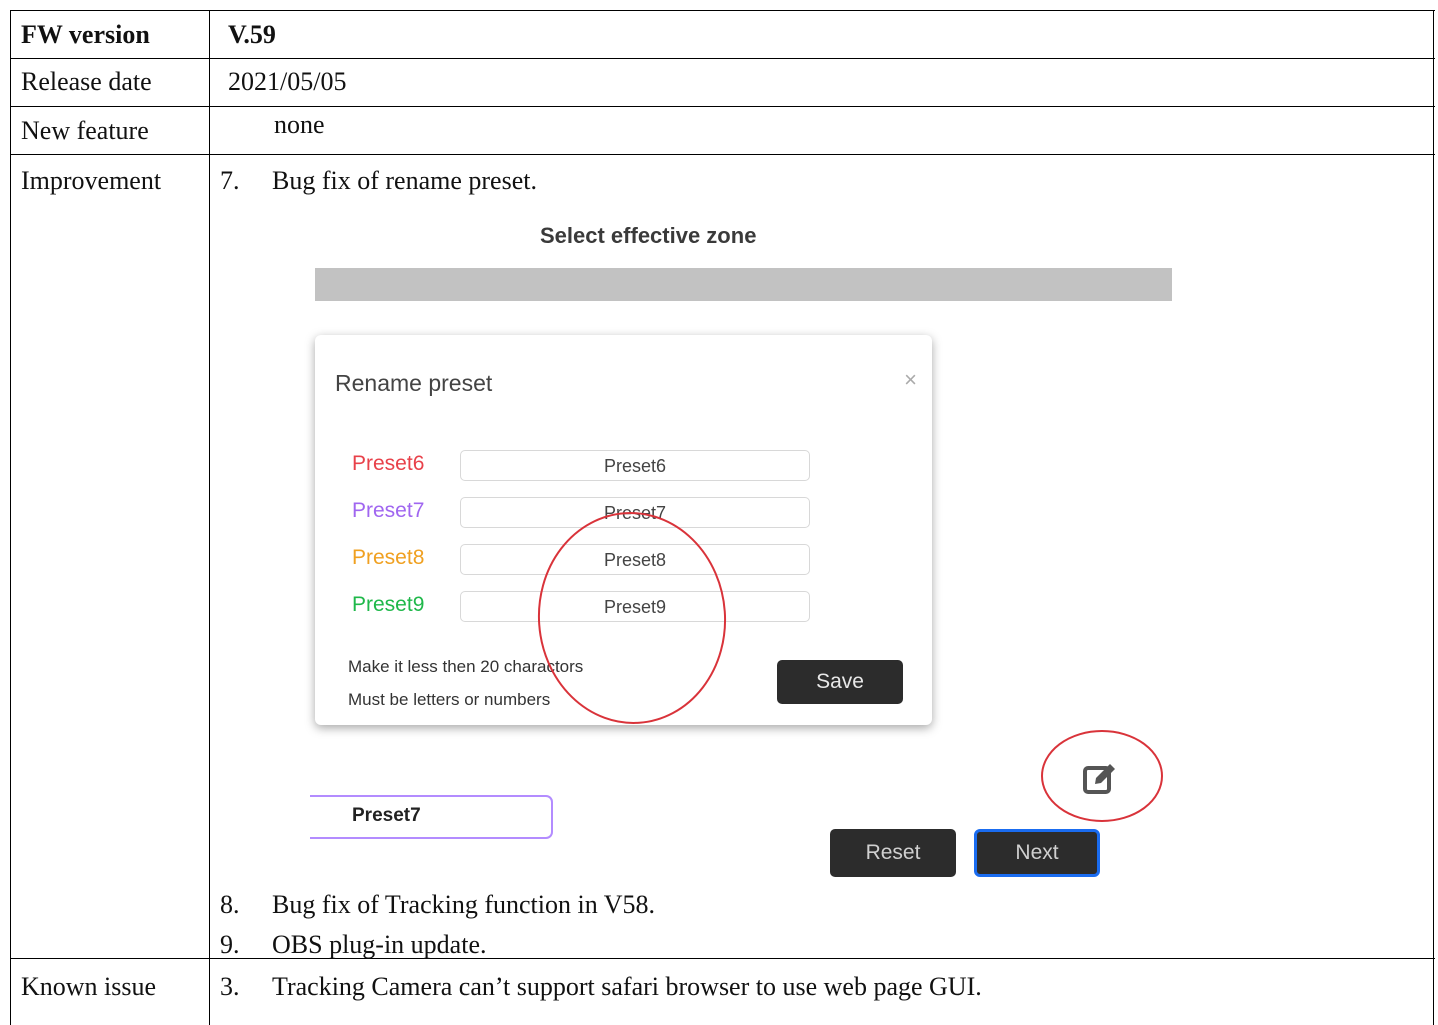 This screenshot has width=1438, height=1025. What do you see at coordinates (299, 124) in the screenshot?
I see `new-feature-value: none` at bounding box center [299, 124].